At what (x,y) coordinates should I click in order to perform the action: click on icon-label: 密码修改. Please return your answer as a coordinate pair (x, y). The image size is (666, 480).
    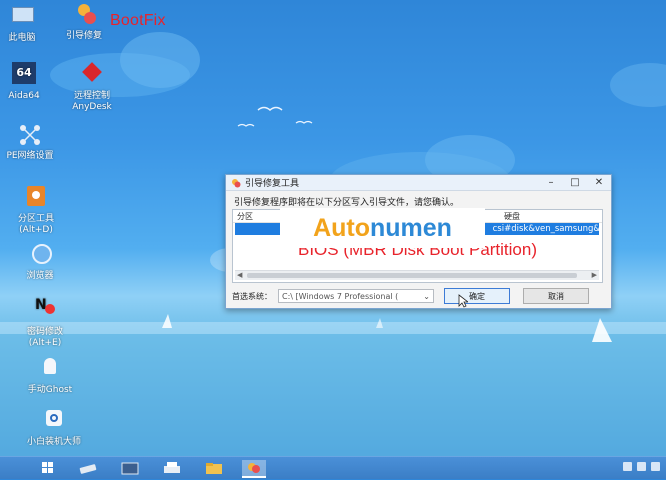
    Looking at the image, I should click on (44, 332).